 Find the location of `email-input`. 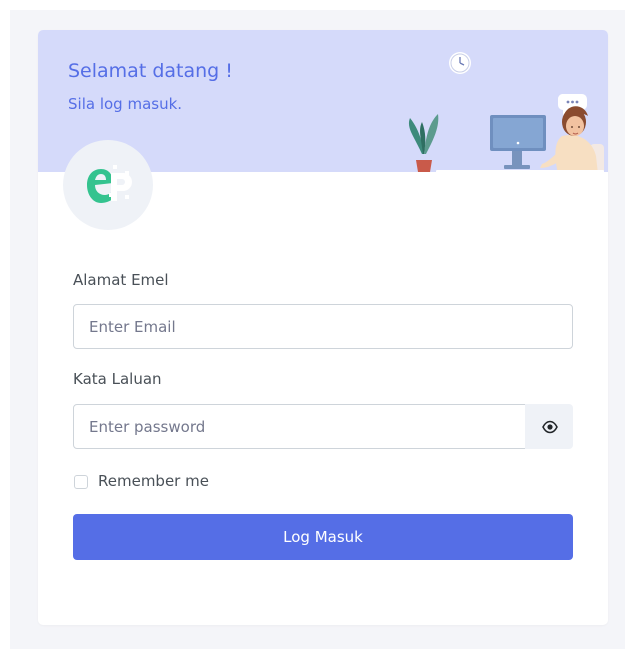

email-input is located at coordinates (323, 326).